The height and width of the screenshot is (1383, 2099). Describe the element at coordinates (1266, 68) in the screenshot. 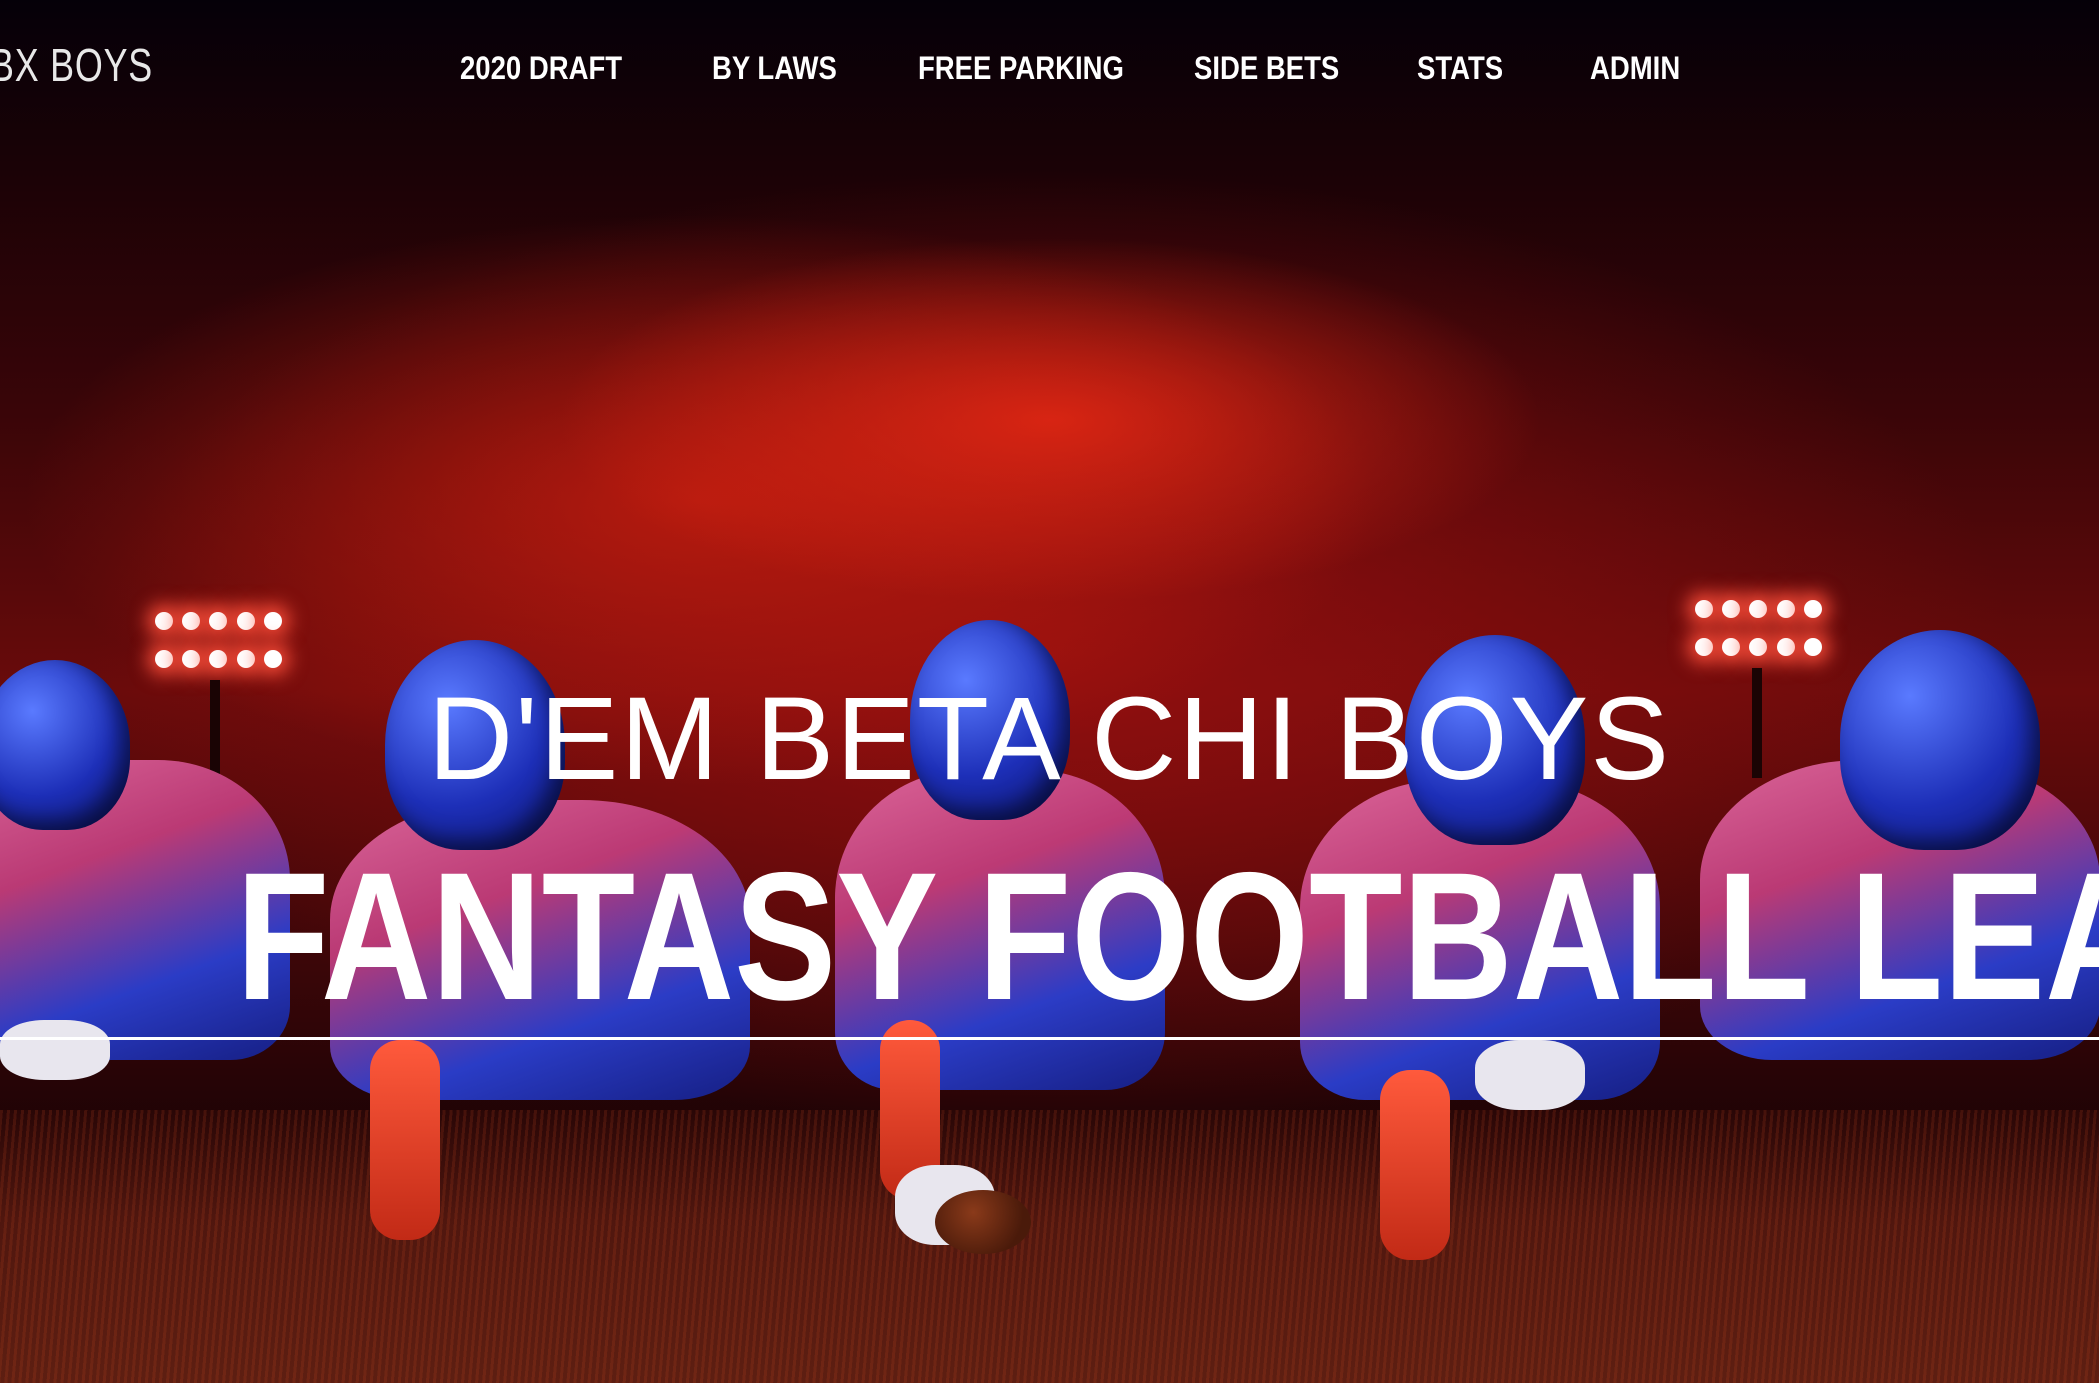

I see `nav-item-side-bets: SIDE BETS` at that location.